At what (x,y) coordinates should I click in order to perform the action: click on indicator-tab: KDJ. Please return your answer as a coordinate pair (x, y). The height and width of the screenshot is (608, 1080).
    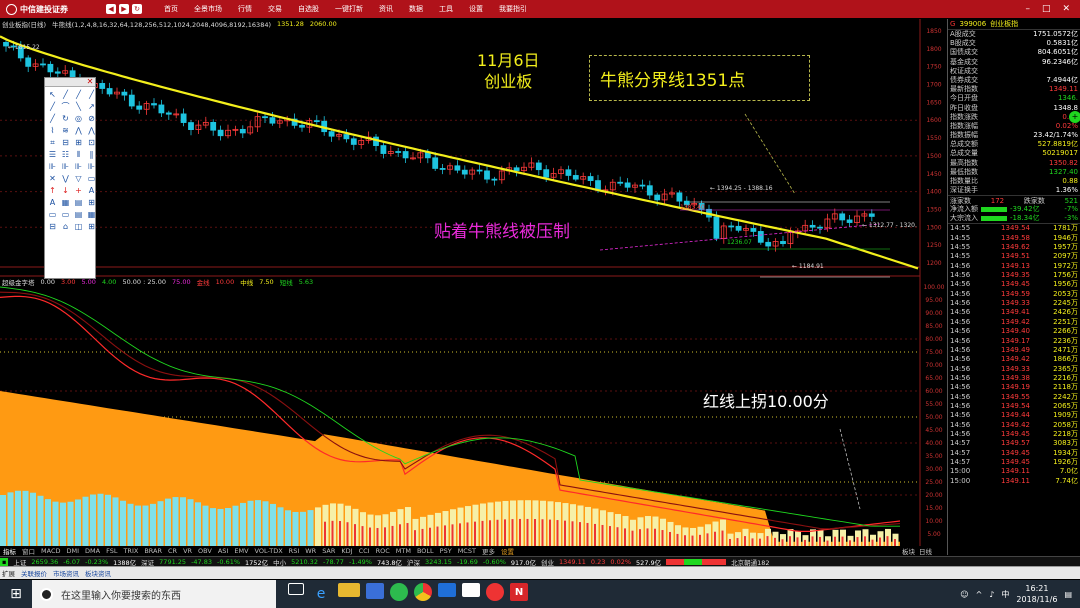
    Looking at the image, I should click on (346, 551).